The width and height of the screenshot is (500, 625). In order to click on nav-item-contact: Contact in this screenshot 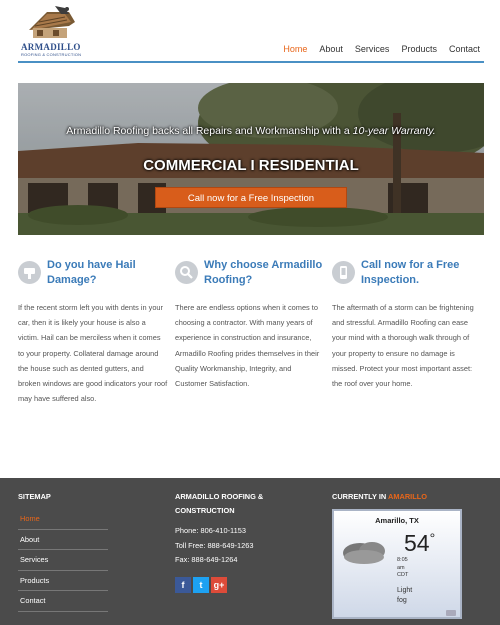, I will do `click(464, 49)`.